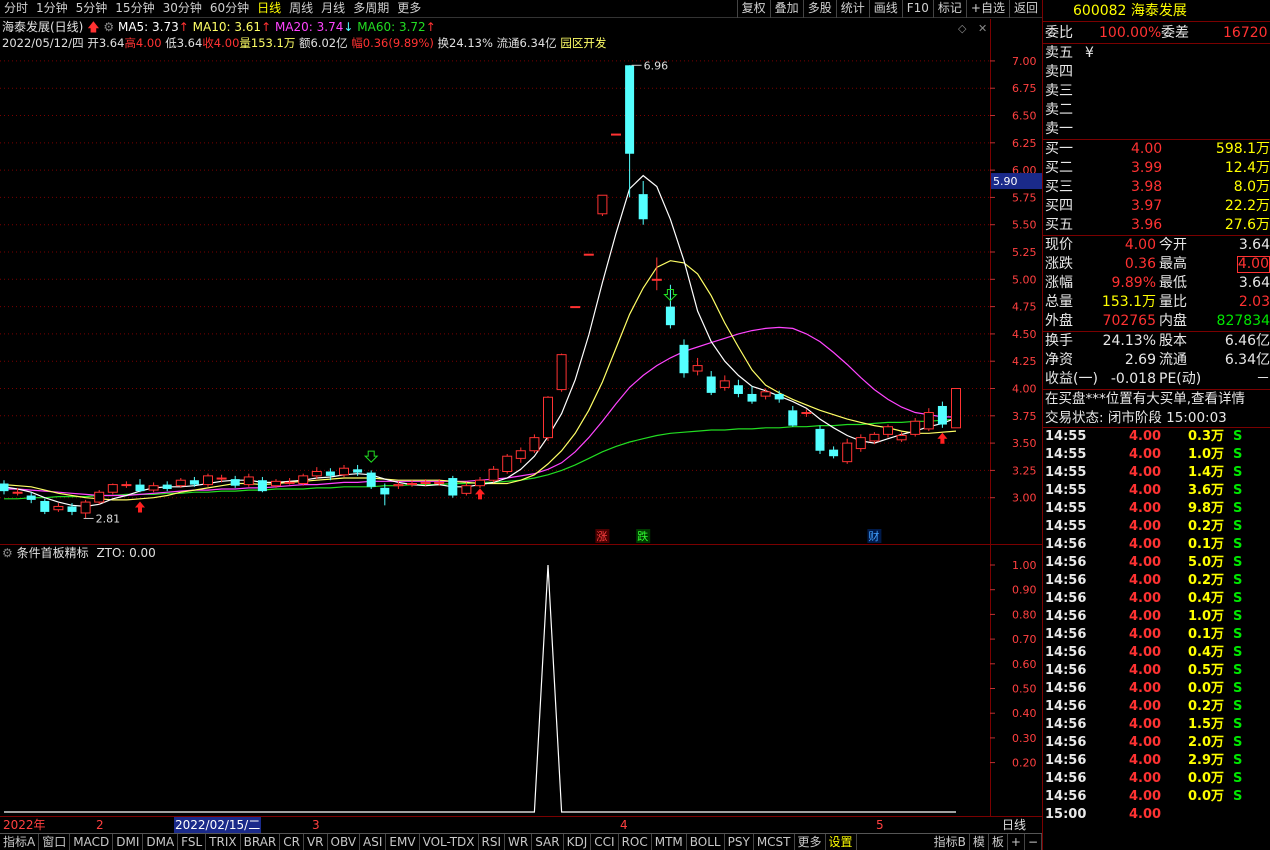 Image resolution: width=1270 pixels, height=850 pixels. What do you see at coordinates (161, 842) in the screenshot?
I see `indicator-tab-4: DMA` at bounding box center [161, 842].